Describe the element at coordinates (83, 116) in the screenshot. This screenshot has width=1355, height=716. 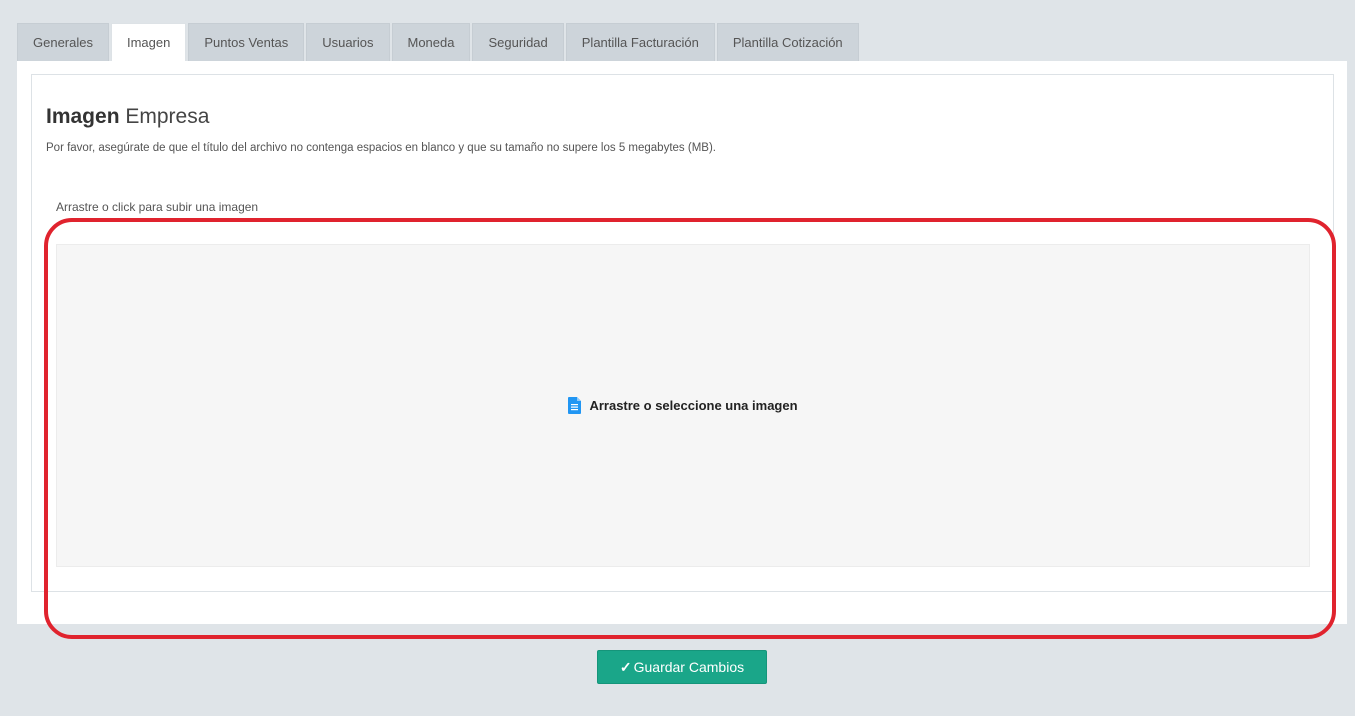
I see `card-title-strong: Imagen` at that location.